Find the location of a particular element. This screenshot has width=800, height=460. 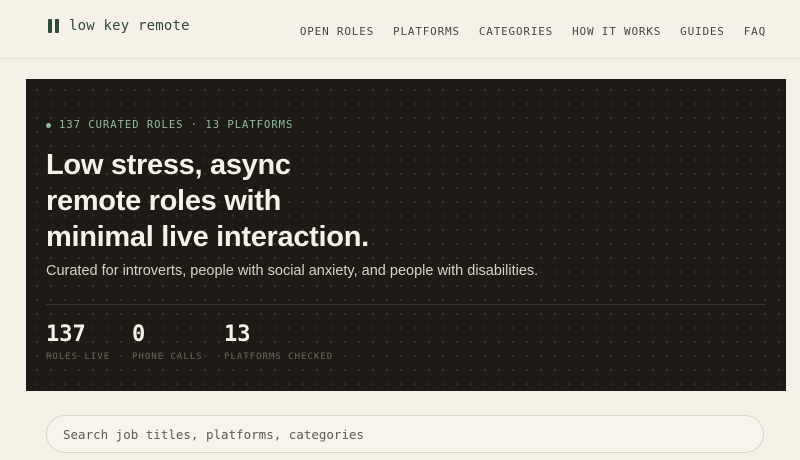

headline-line-3: minimal live interaction. is located at coordinates (207, 237).